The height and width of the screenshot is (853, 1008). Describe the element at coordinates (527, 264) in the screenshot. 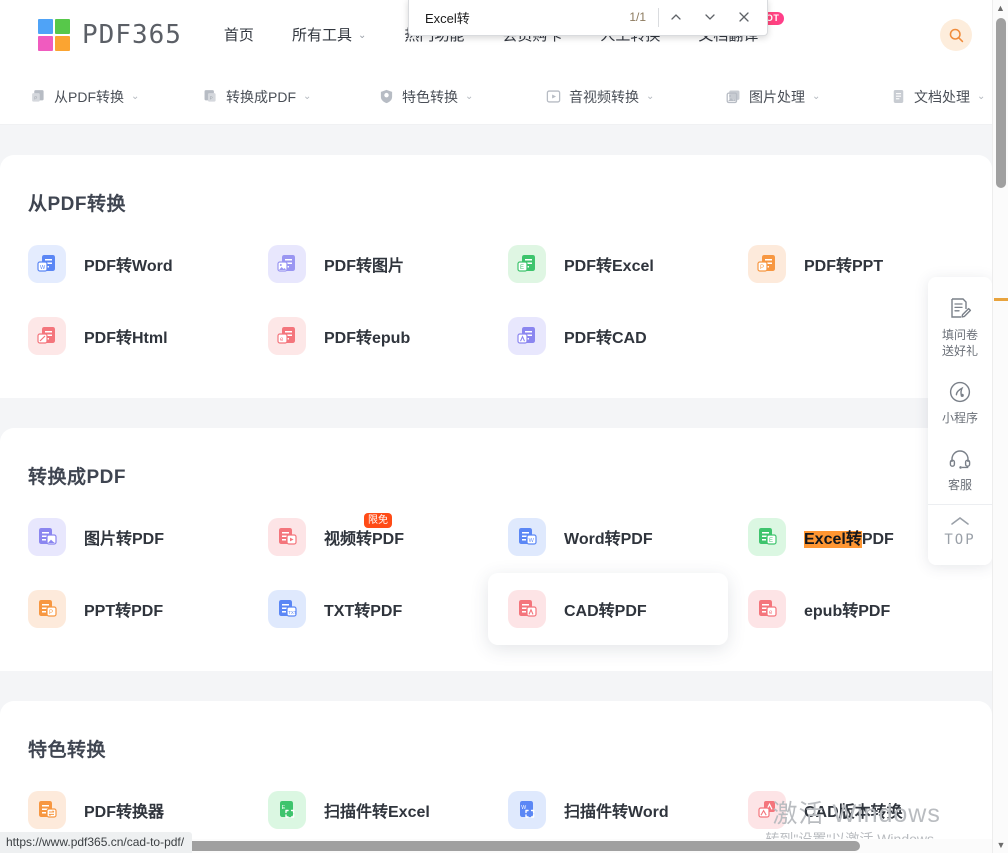

I see `pdf-to-excel-icon: E` at that location.